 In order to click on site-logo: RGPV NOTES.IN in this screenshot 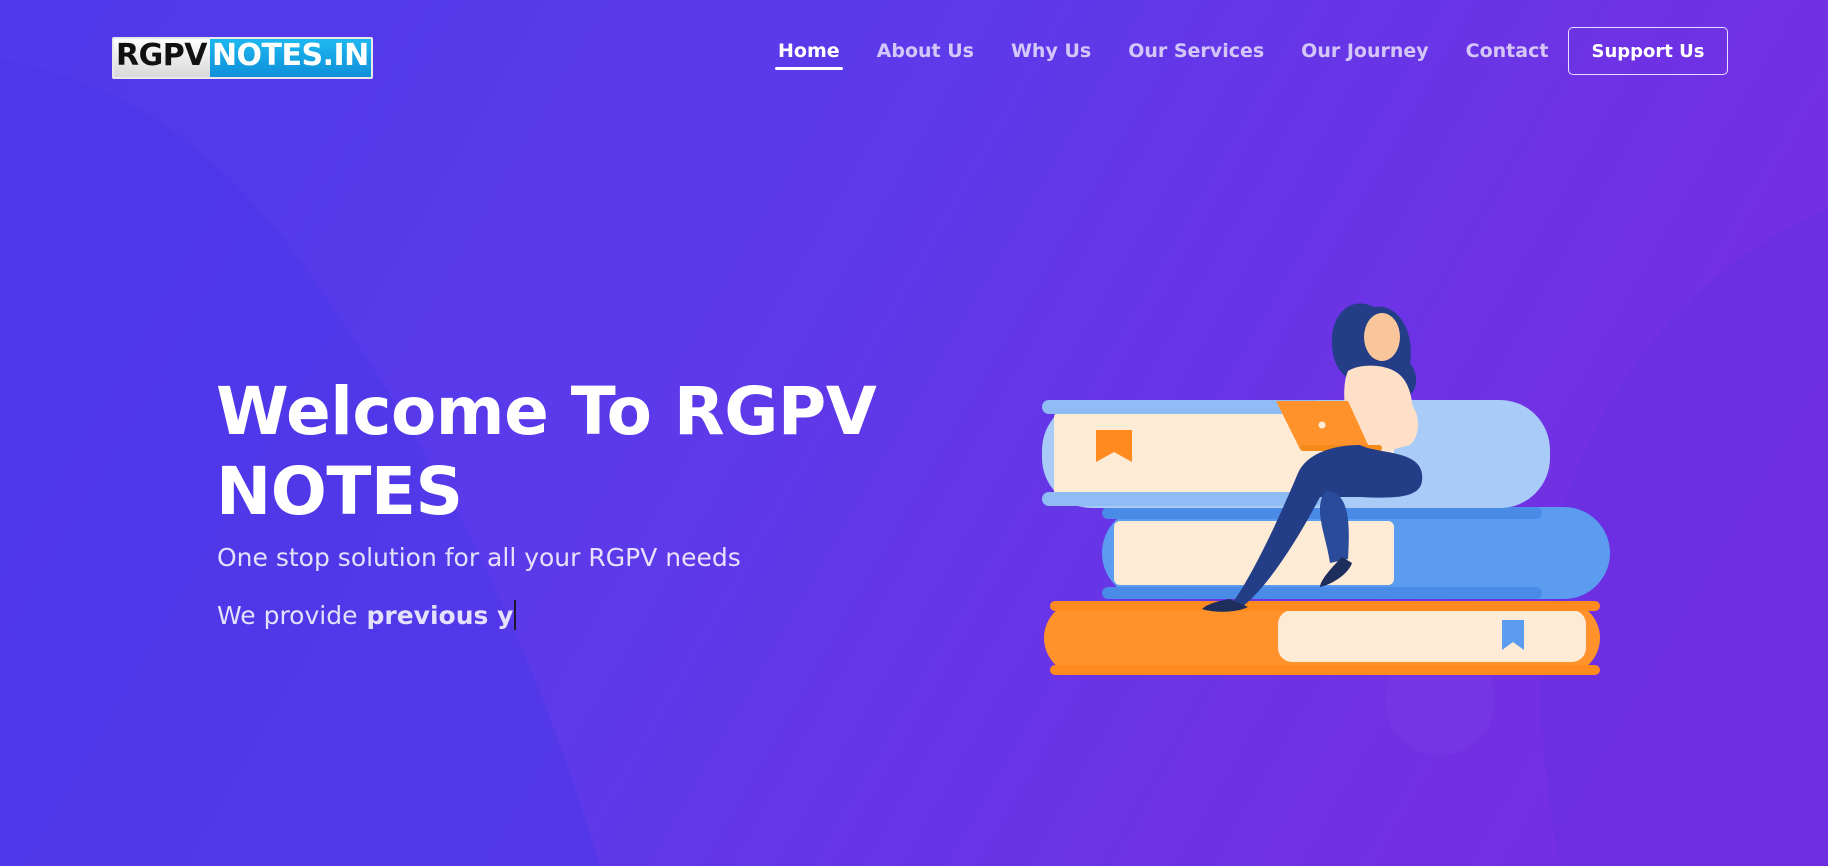, I will do `click(242, 58)`.